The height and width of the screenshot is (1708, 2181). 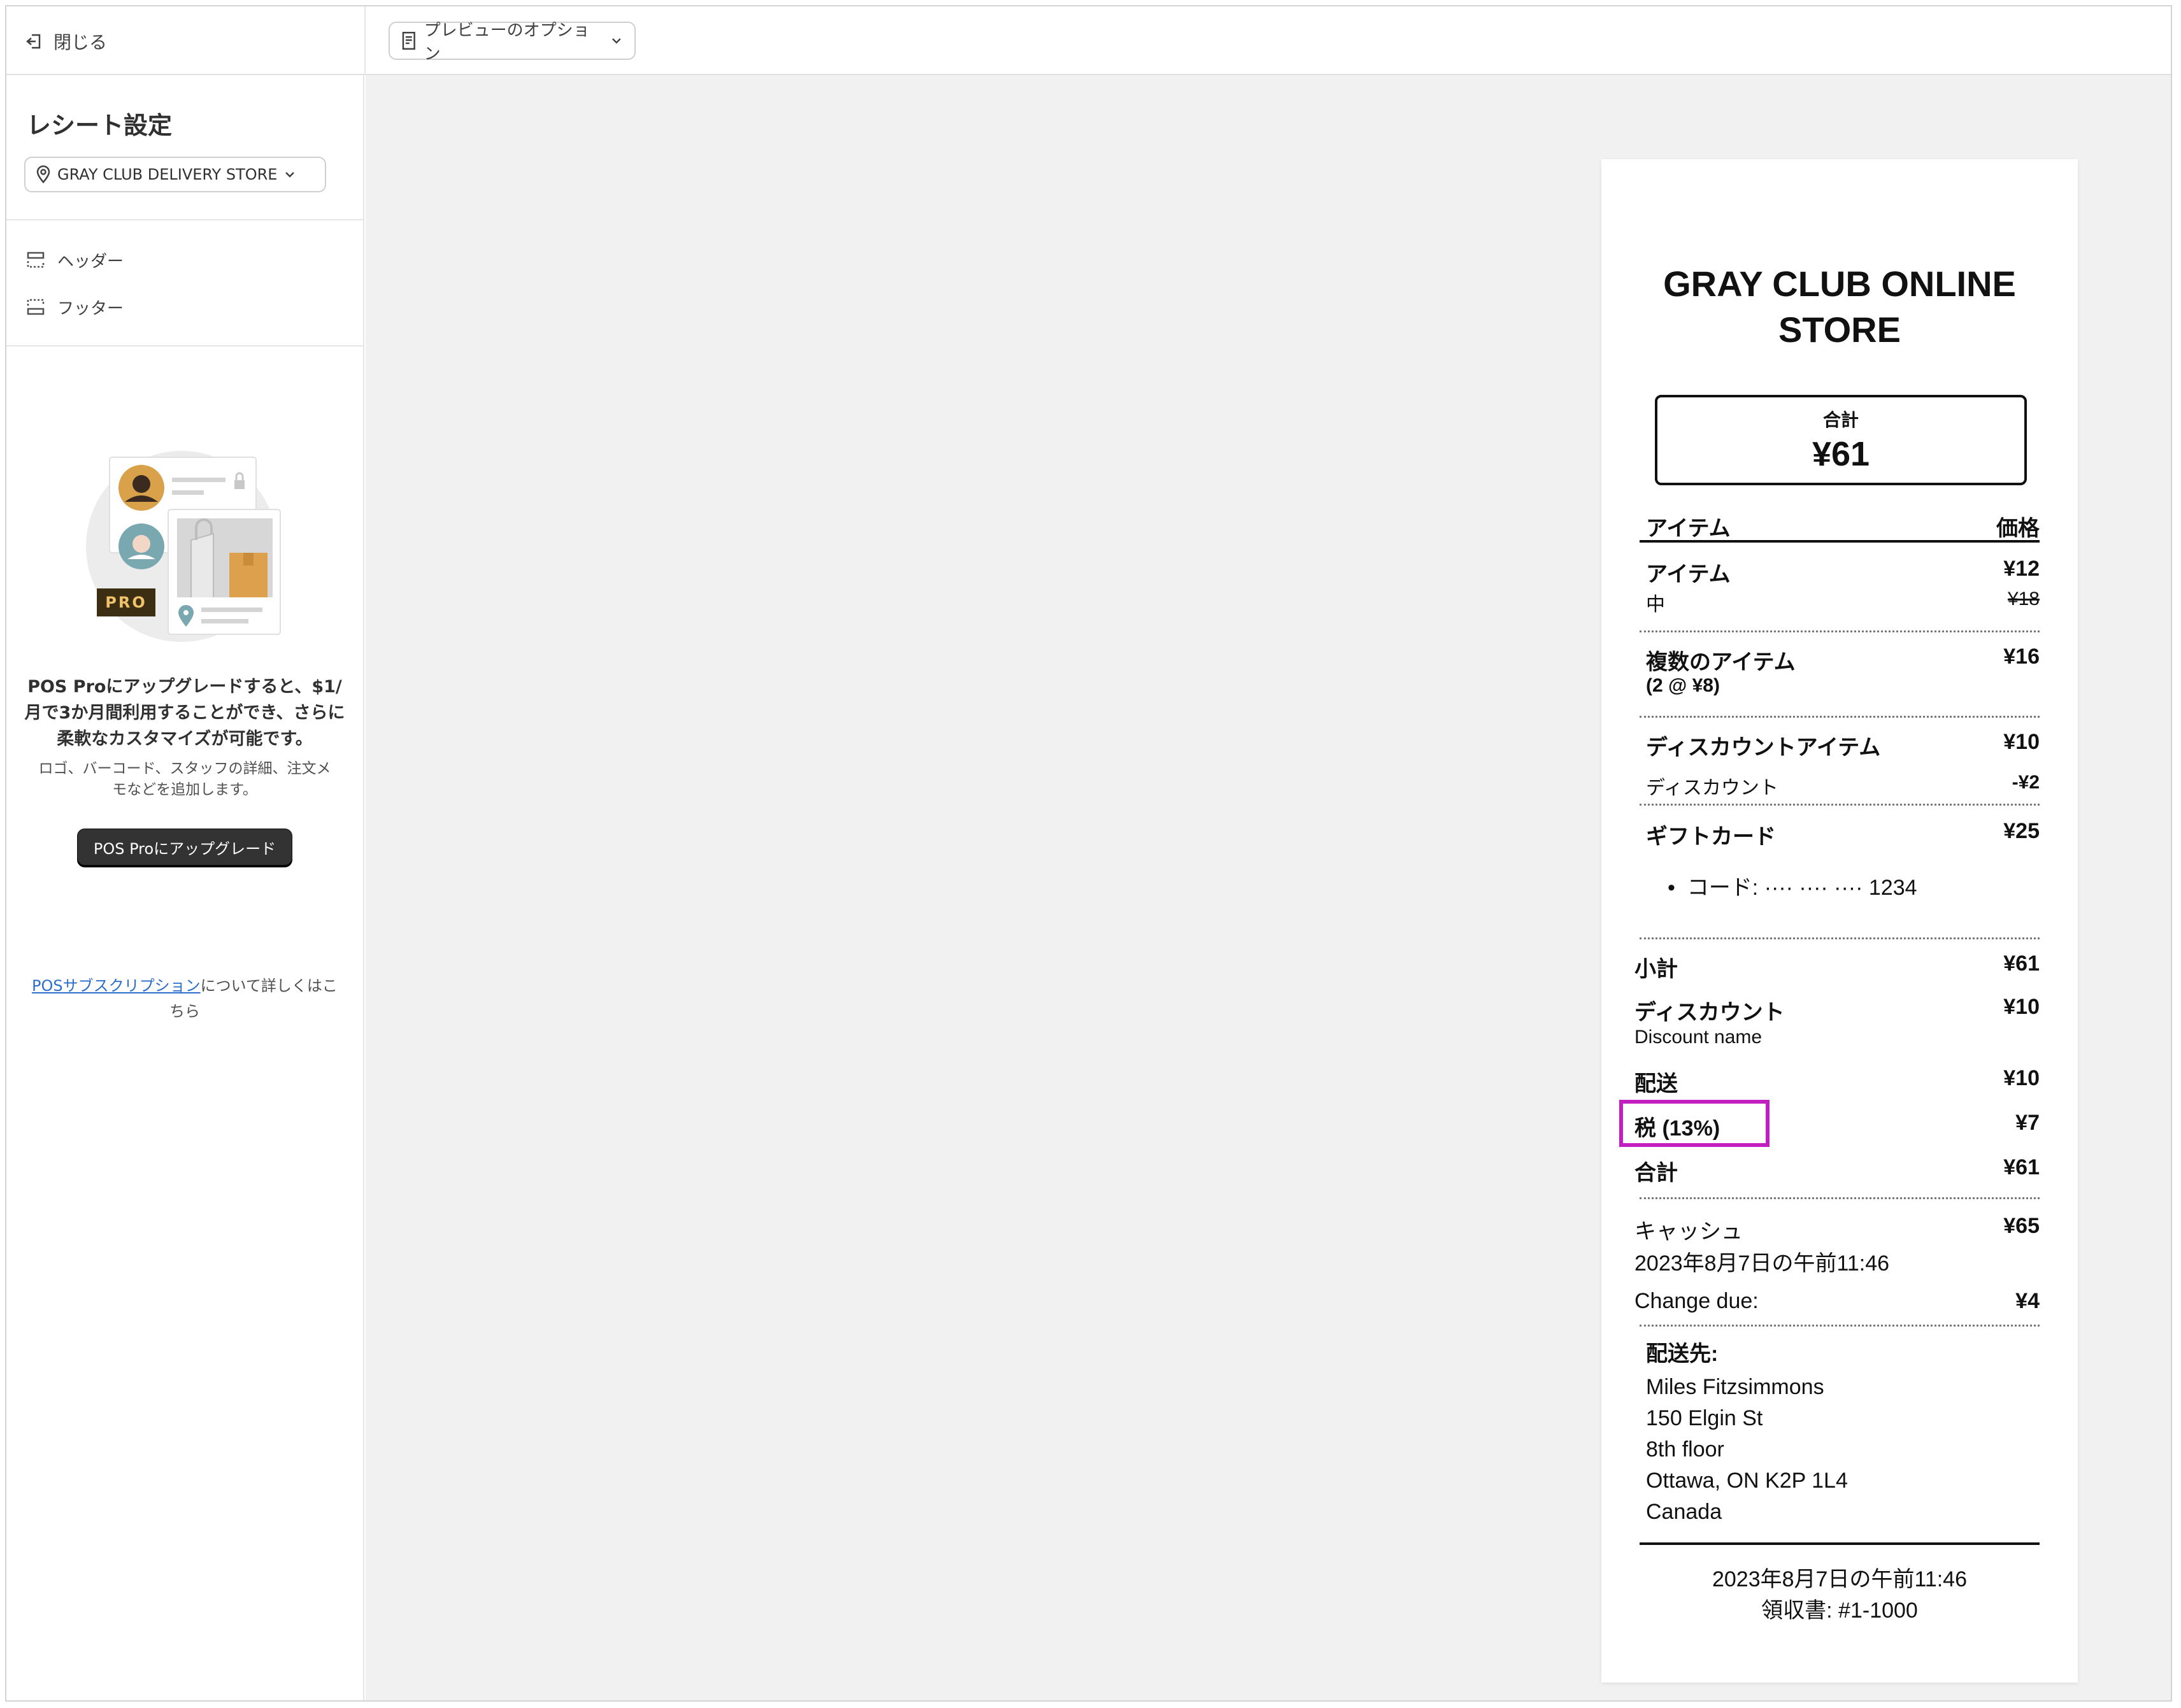 What do you see at coordinates (1689, 528) in the screenshot?
I see `items-header-item: アイテム` at bounding box center [1689, 528].